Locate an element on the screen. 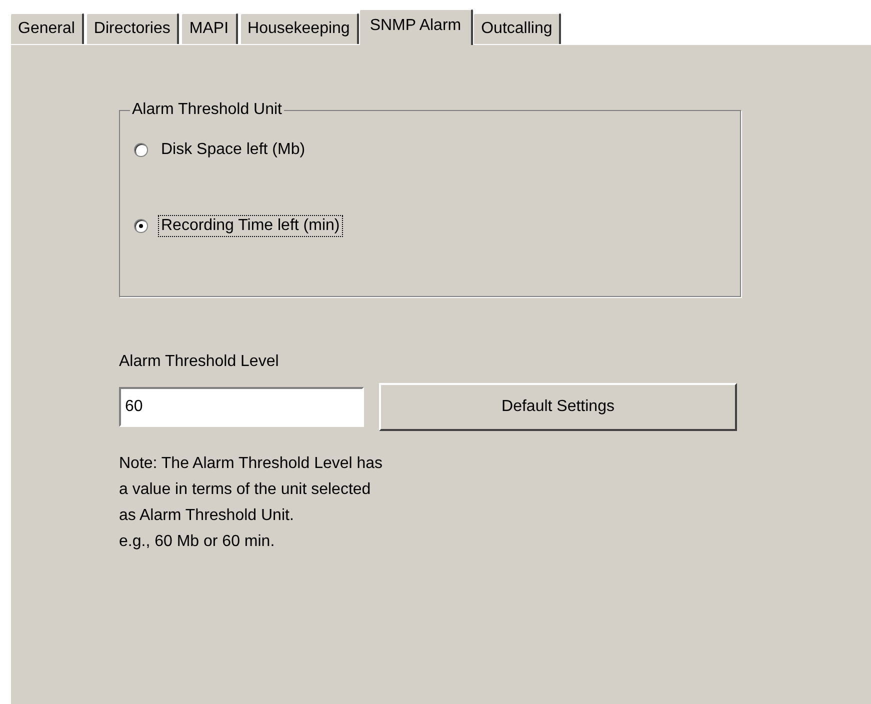 Image resolution: width=871 pixels, height=704 pixels. input-field: 60 is located at coordinates (241, 407).